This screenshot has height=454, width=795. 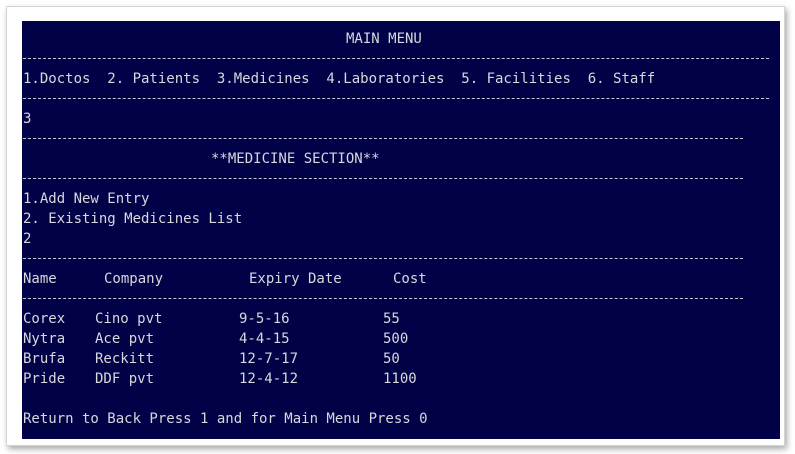 What do you see at coordinates (295, 279) in the screenshot?
I see `header-expiry-date: Expiry Date` at bounding box center [295, 279].